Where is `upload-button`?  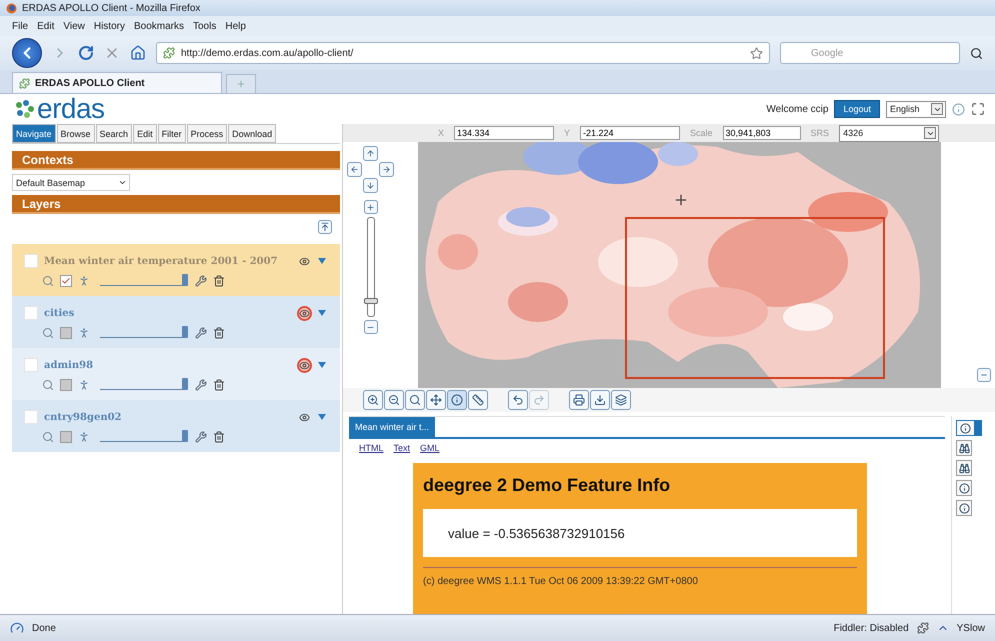
upload-button is located at coordinates (325, 227).